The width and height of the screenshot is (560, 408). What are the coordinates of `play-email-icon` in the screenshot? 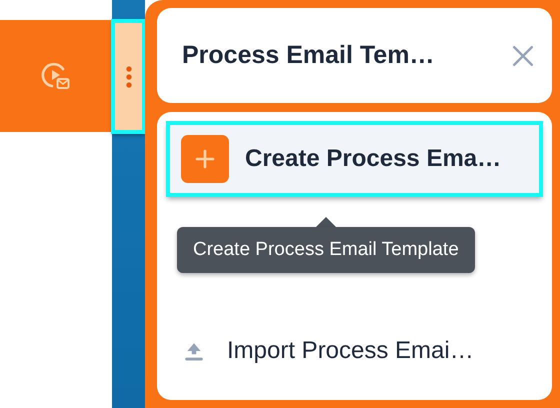 It's located at (56, 76).